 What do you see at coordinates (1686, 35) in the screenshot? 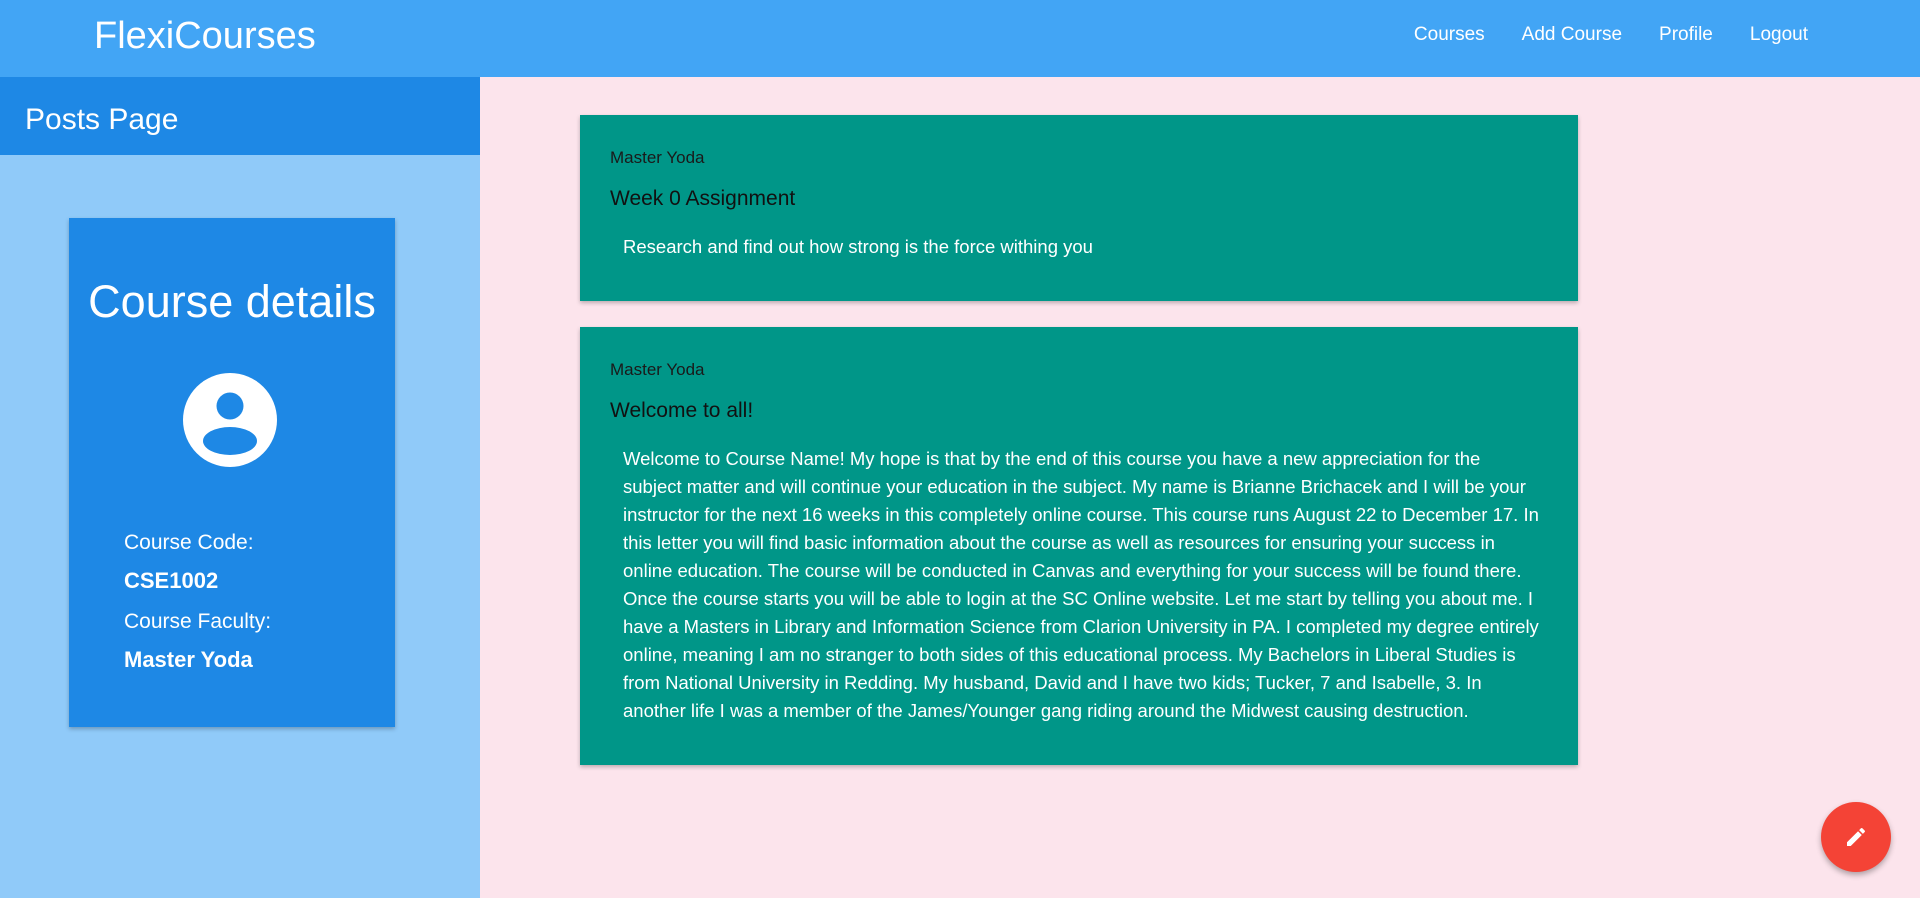
I see `nav-link-profile: Profile` at bounding box center [1686, 35].